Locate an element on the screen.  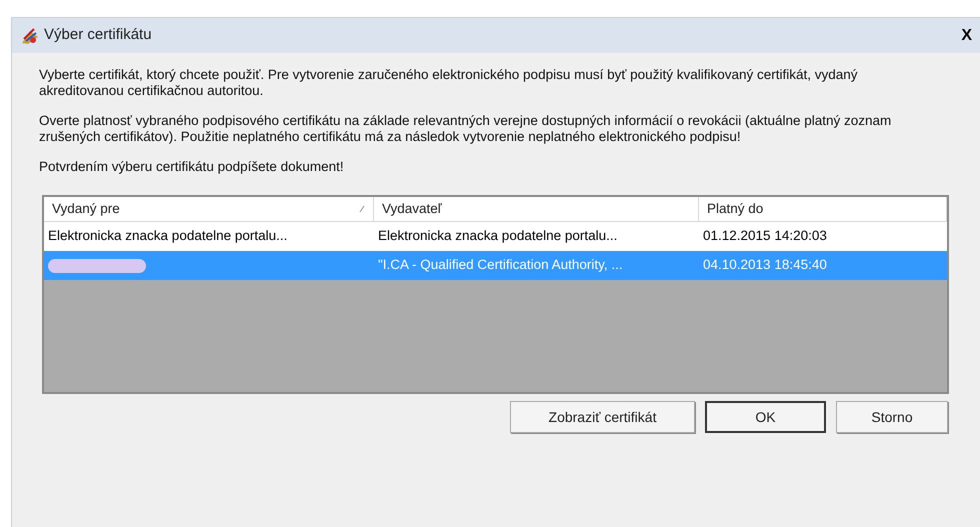
table-cell-text: 04.10.2013 18:45:40 is located at coordinates (765, 265).